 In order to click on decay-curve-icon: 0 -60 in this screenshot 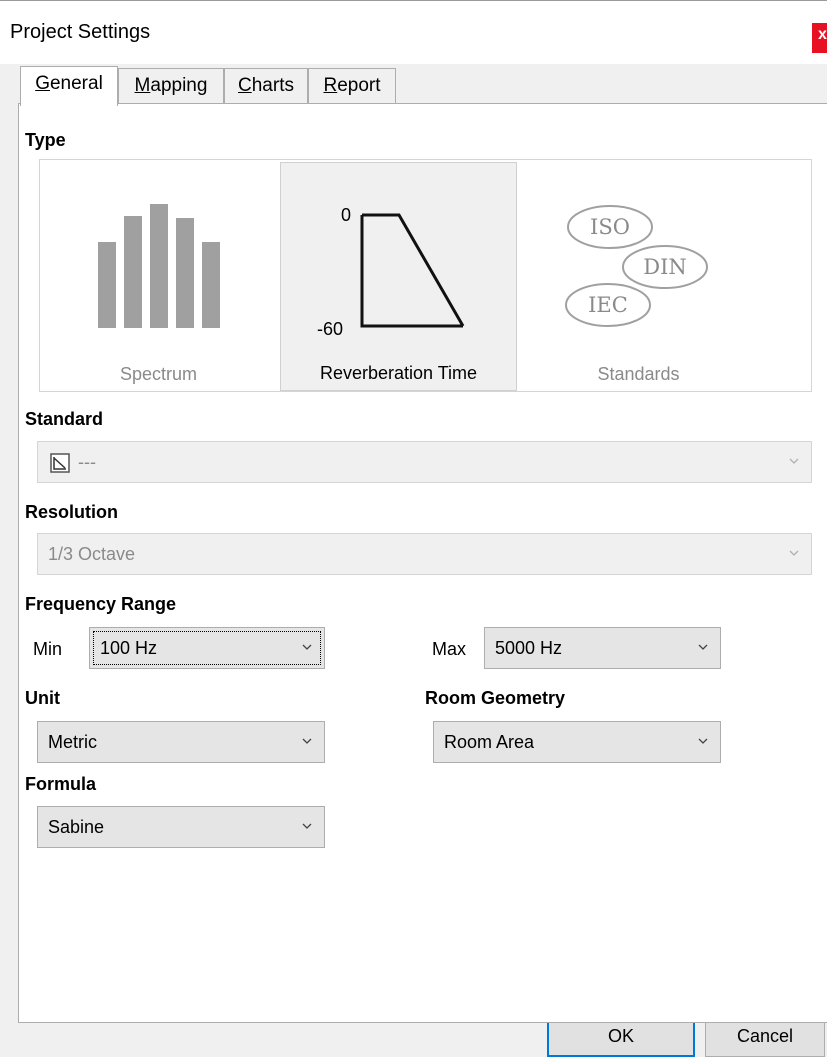, I will do `click(391, 272)`.